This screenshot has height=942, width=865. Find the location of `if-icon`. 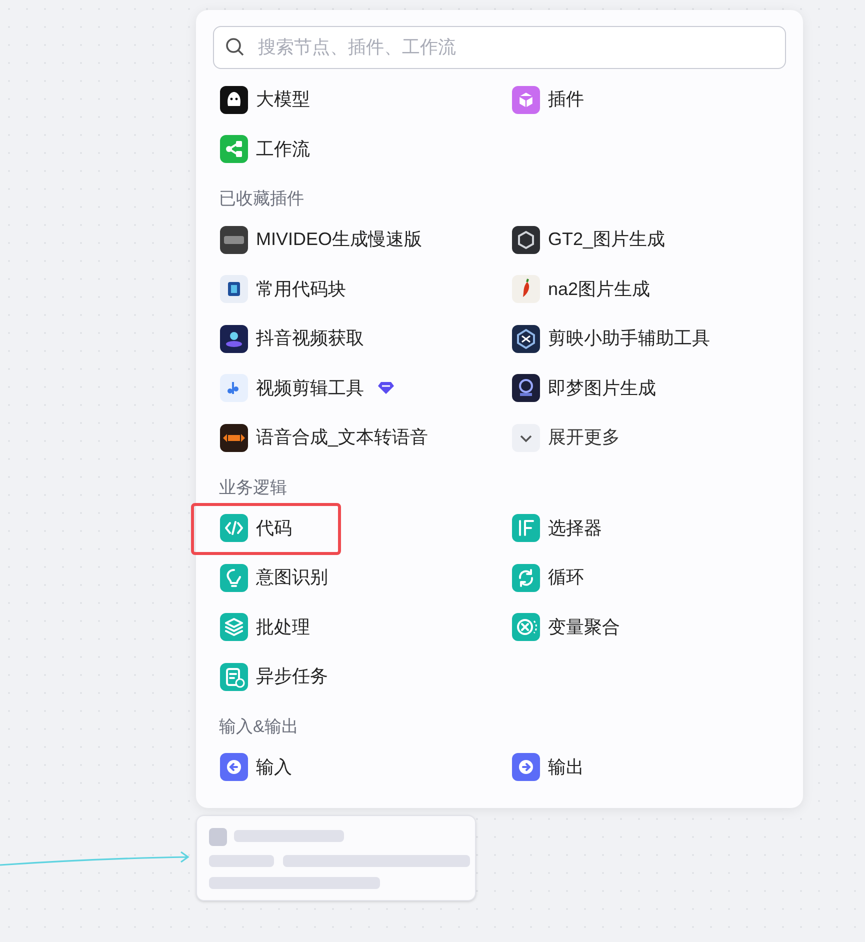

if-icon is located at coordinates (526, 528).